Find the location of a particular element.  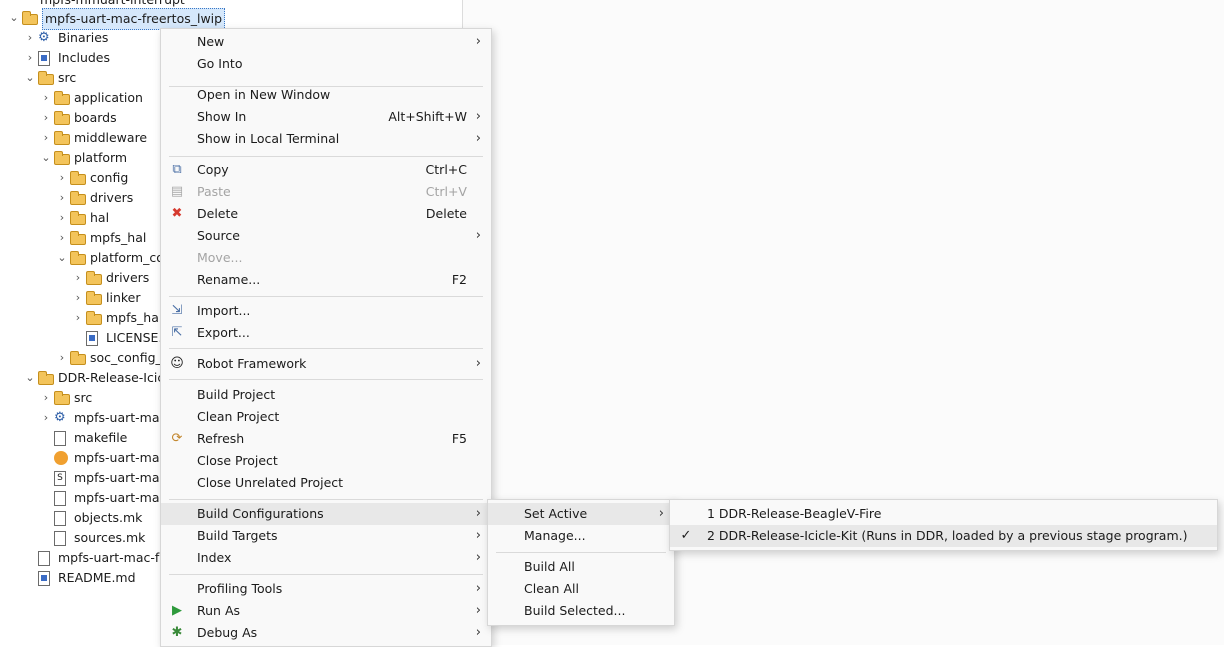

menu-item-label: Paste is located at coordinates (214, 191).